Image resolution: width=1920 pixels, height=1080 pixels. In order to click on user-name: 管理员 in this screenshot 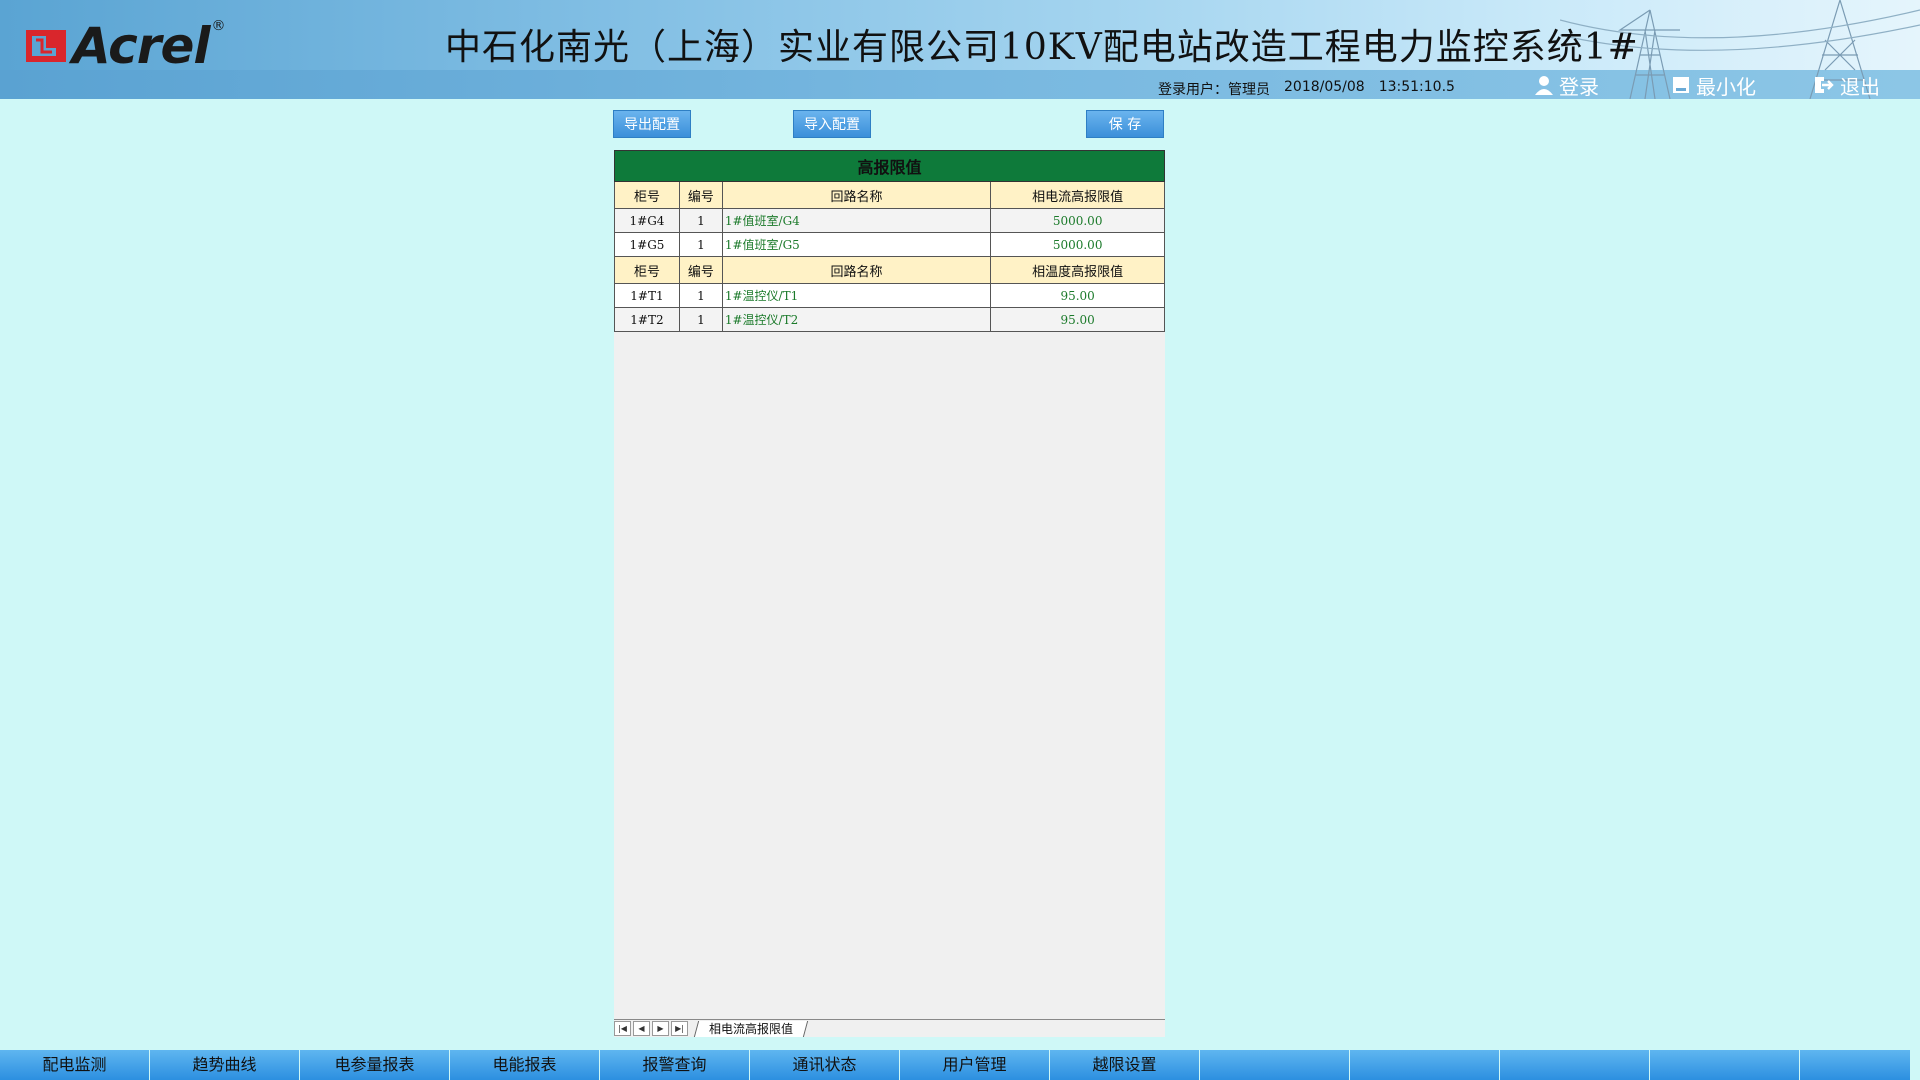, I will do `click(1249, 90)`.